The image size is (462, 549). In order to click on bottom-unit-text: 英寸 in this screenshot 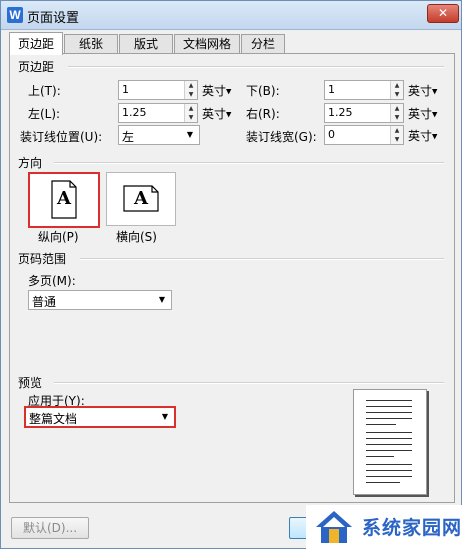, I will do `click(420, 91)`.